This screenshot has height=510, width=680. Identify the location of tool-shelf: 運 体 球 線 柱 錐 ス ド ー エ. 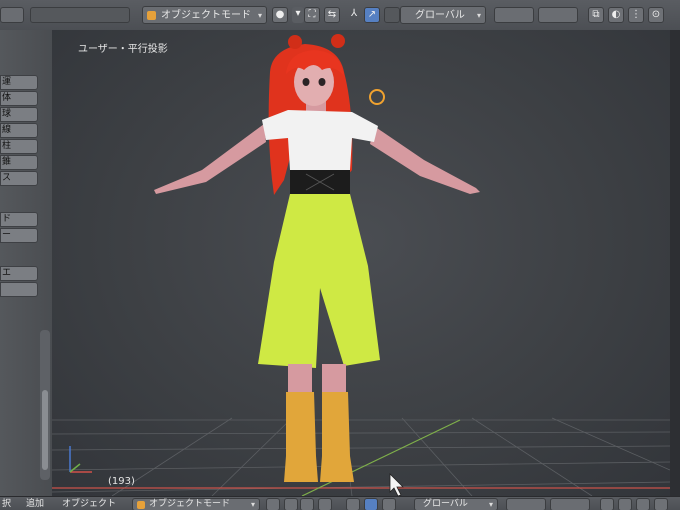
(26, 263).